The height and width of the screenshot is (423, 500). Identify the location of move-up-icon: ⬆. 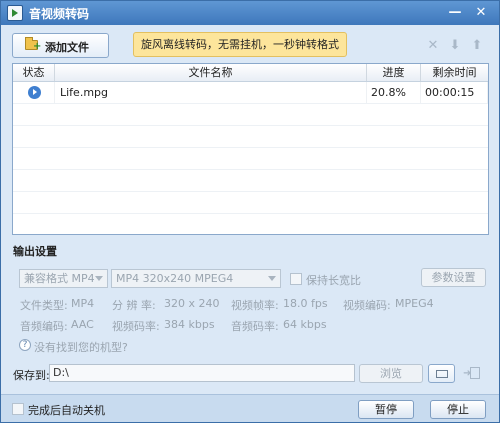
(477, 46).